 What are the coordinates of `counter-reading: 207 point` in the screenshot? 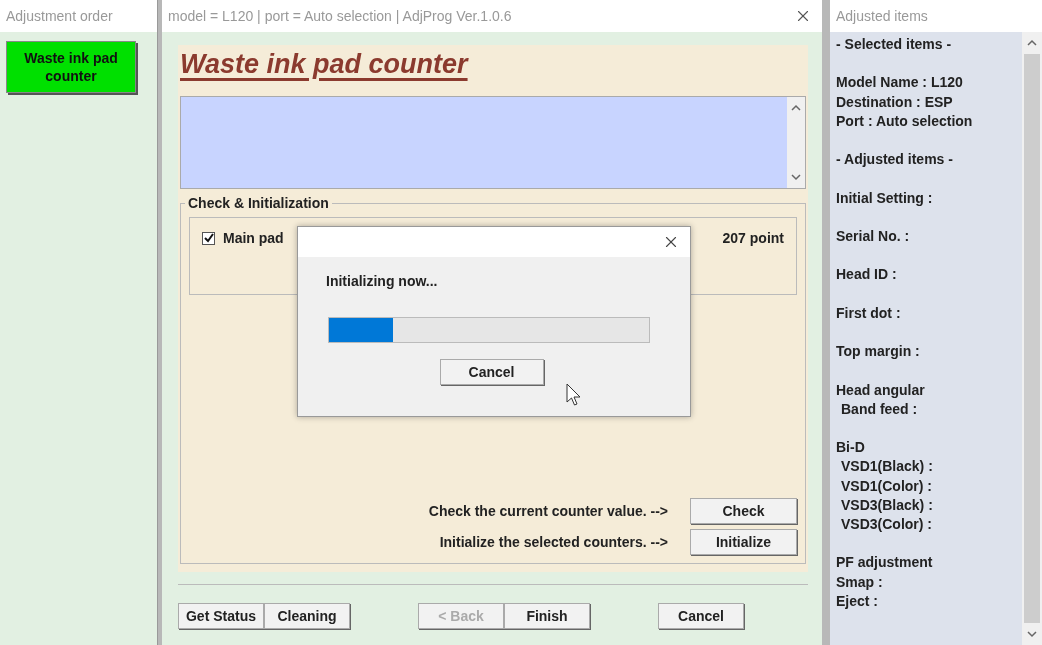 It's located at (753, 238).